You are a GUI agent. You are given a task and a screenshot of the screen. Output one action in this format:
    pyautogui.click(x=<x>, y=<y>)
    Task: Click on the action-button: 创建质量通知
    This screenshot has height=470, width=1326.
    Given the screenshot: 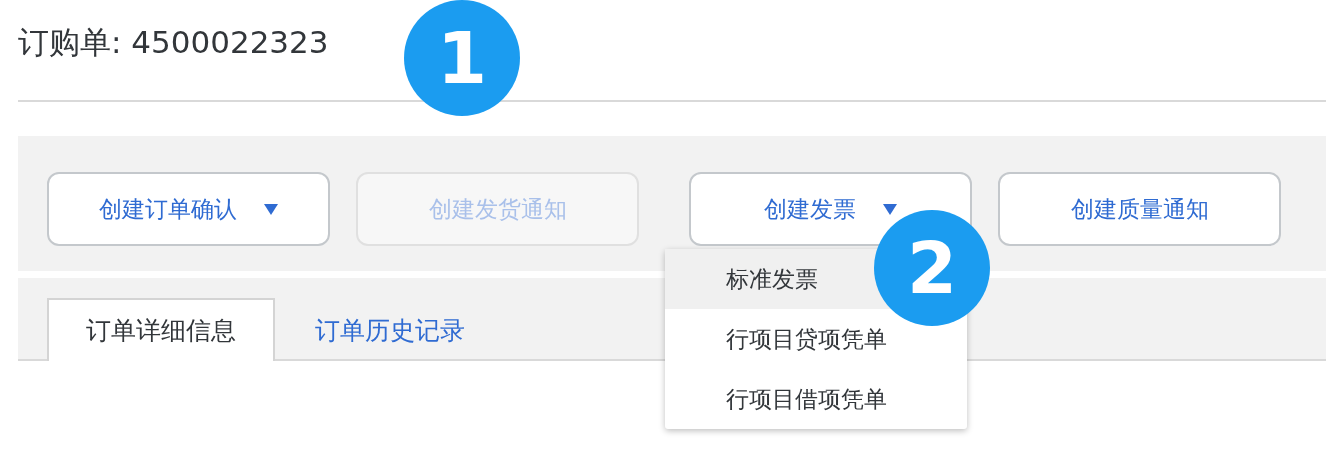 What is the action you would take?
    pyautogui.click(x=1139, y=209)
    